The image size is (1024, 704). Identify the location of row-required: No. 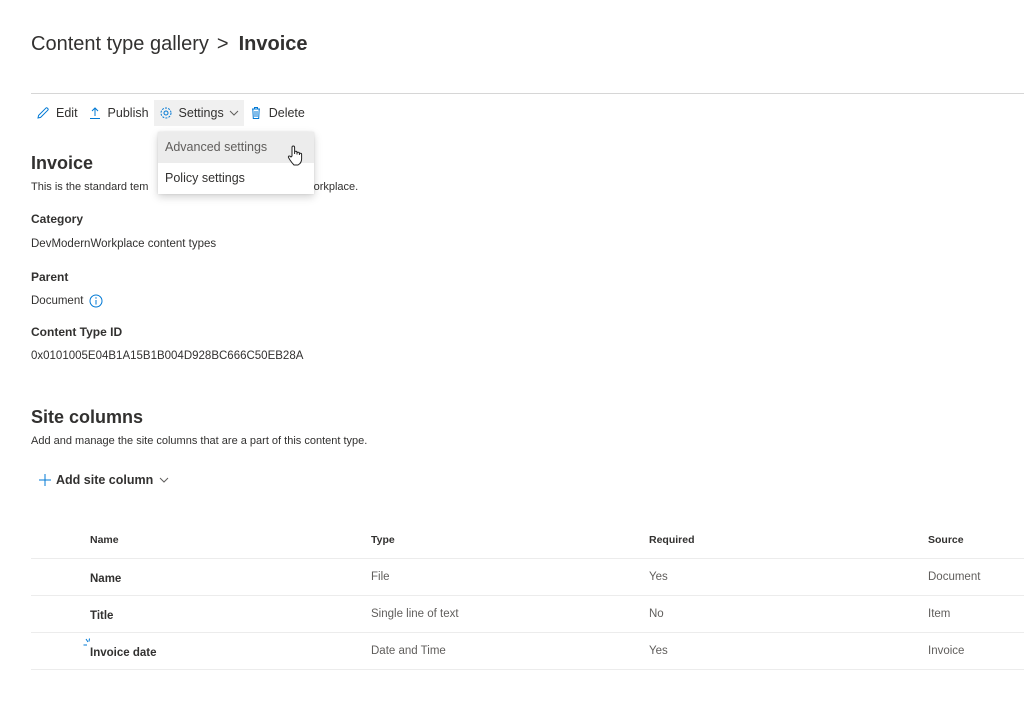
(656, 614).